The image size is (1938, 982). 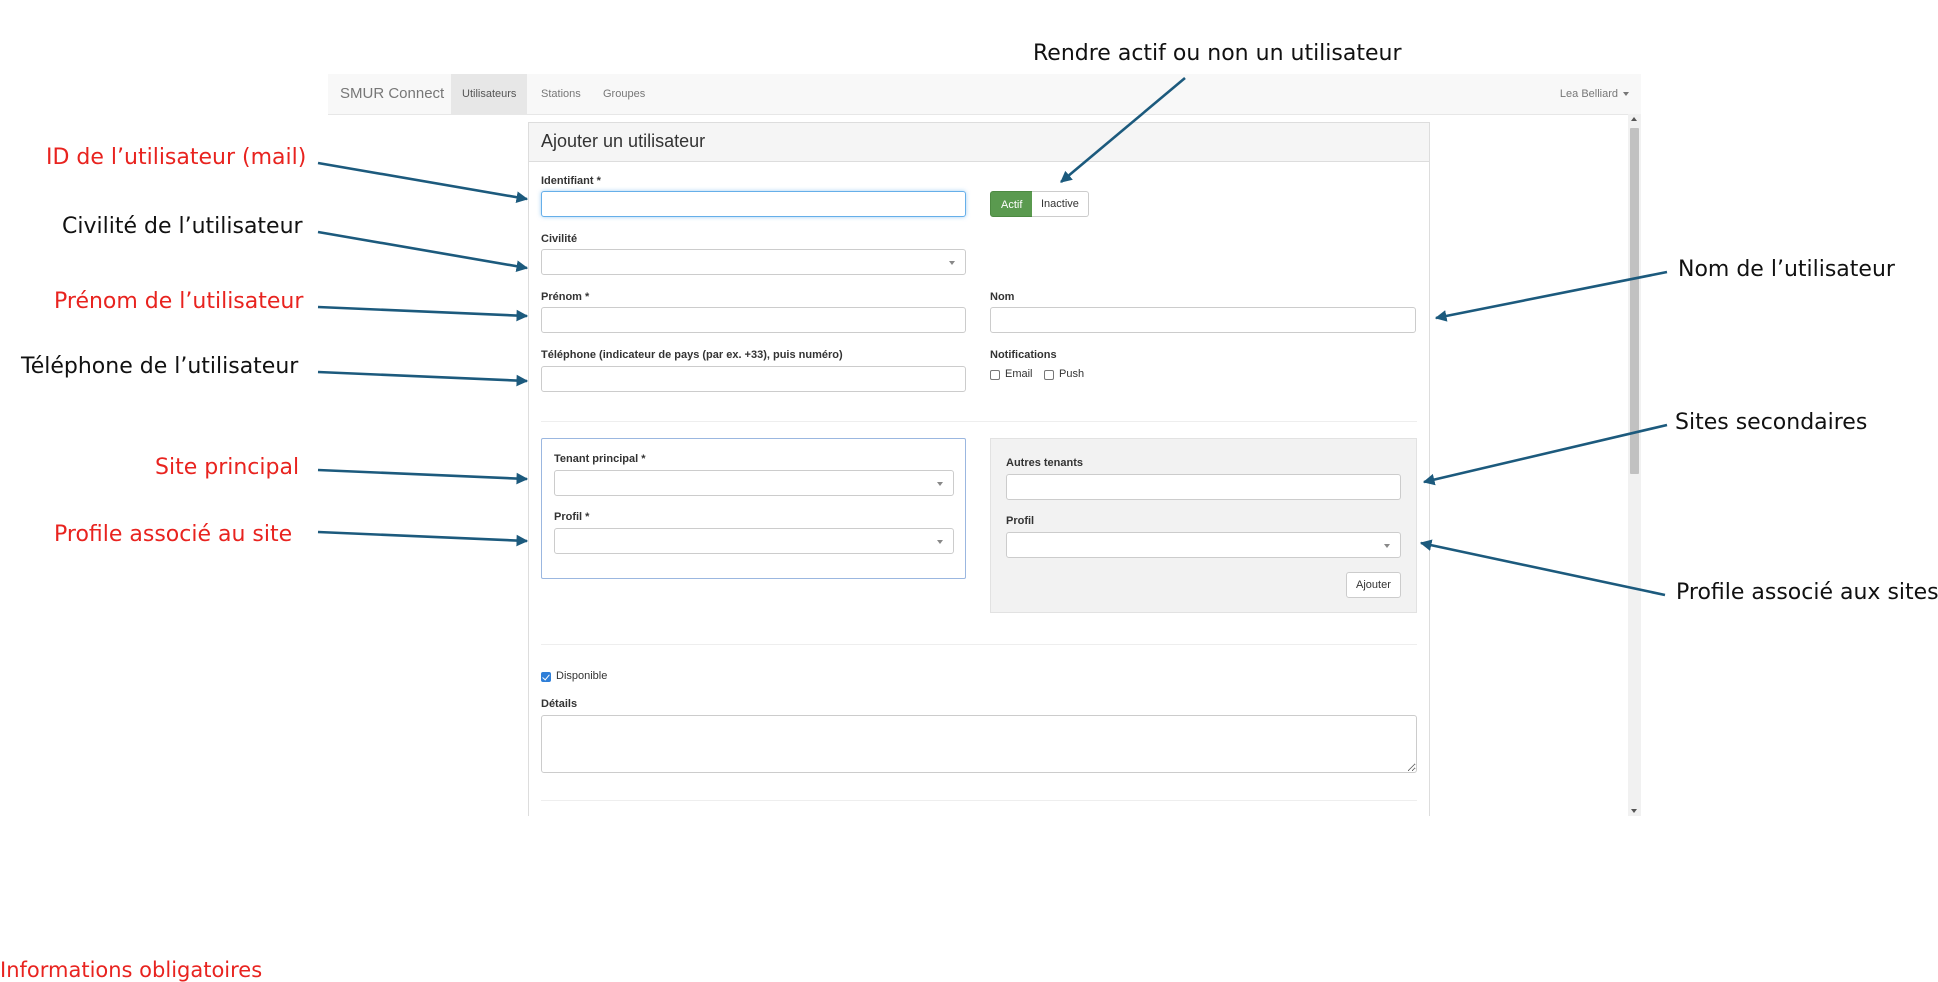 What do you see at coordinates (423, 313) in the screenshot?
I see `arrow-first-name` at bounding box center [423, 313].